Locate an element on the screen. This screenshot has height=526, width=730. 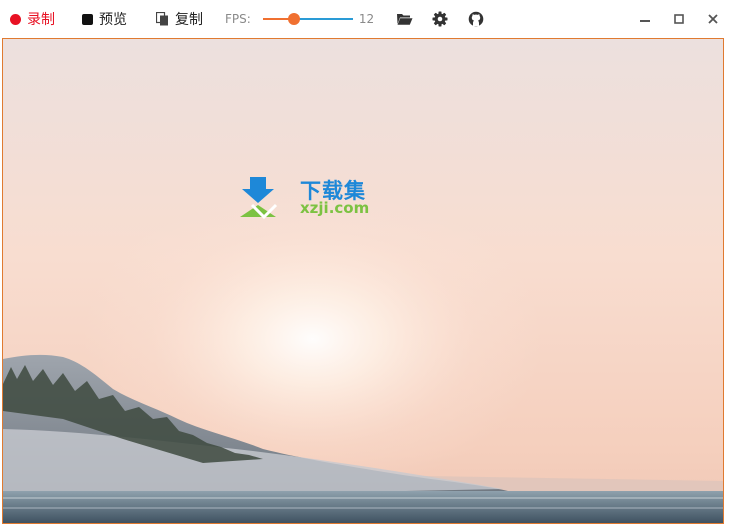
watermark-url: xzji.com is located at coordinates (335, 208).